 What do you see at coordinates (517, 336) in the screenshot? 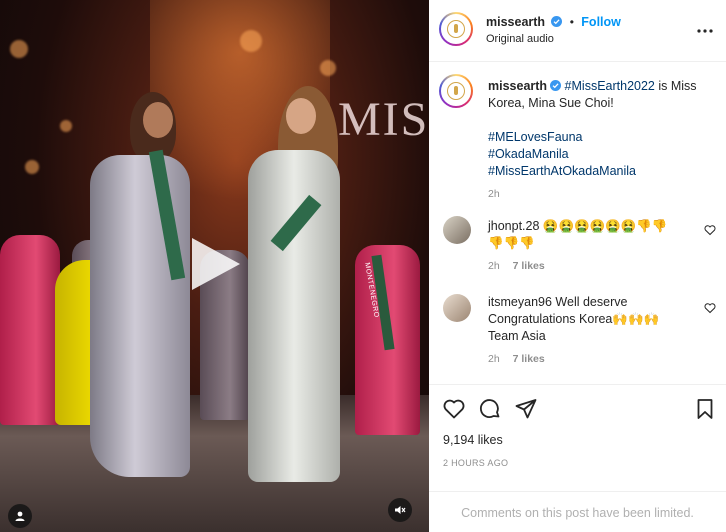
I see `comment-text: Team Asia` at bounding box center [517, 336].